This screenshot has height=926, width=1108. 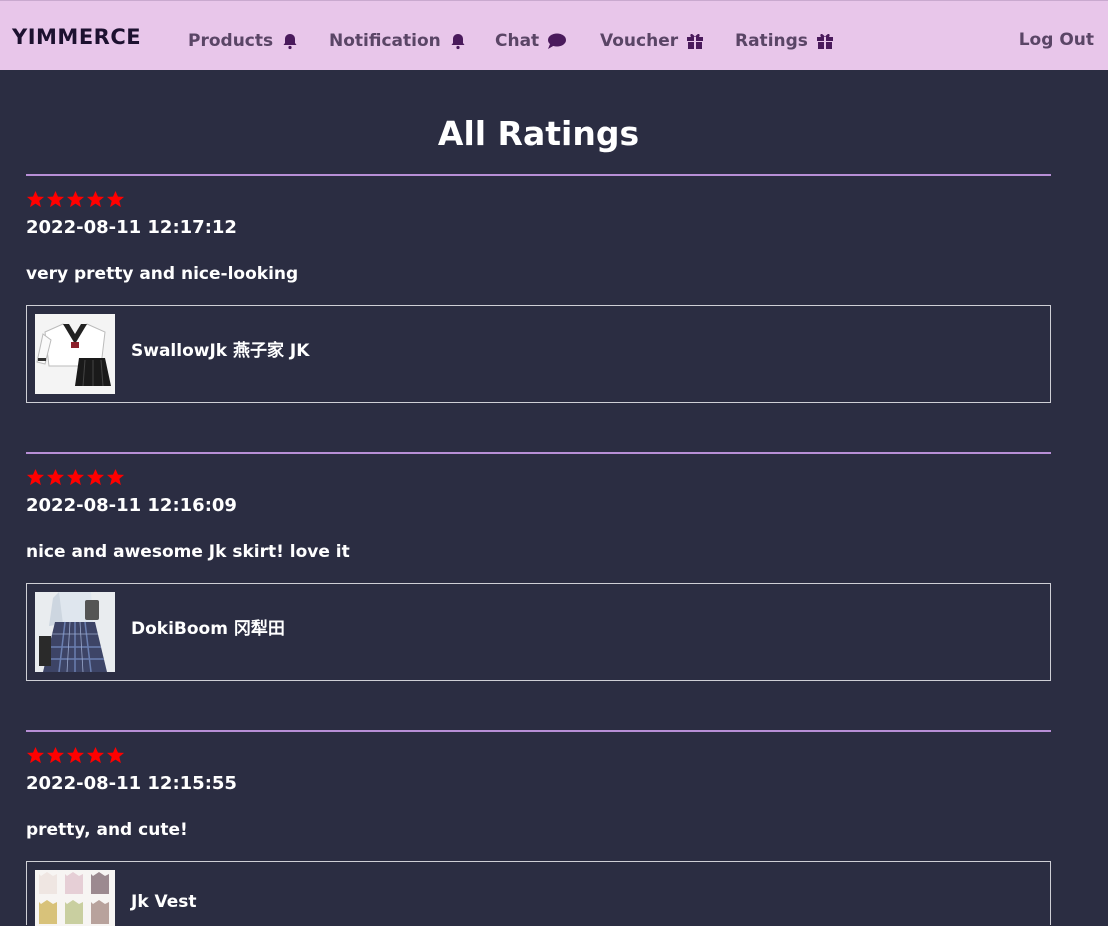 I want to click on nav-ratings-label: Ratings, so click(x=771, y=41).